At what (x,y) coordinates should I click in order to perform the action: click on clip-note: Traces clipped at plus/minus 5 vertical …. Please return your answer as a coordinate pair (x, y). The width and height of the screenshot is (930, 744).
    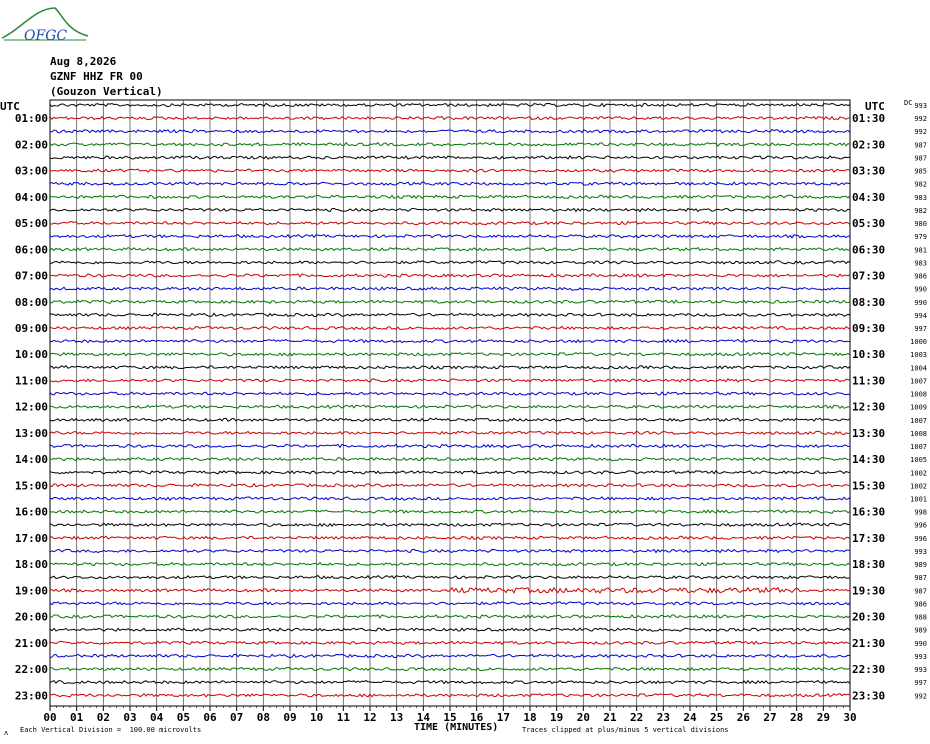
    Looking at the image, I should click on (625, 730).